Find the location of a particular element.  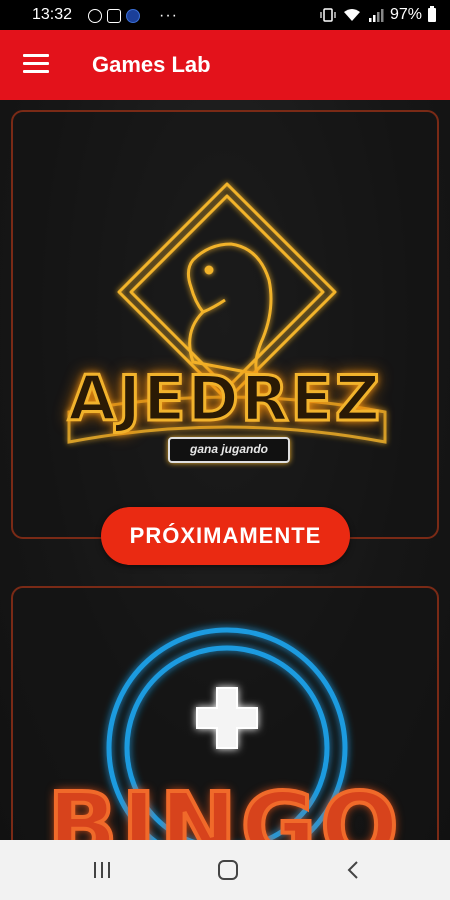

chess-title: AJEDREZ is located at coordinates (224, 399).